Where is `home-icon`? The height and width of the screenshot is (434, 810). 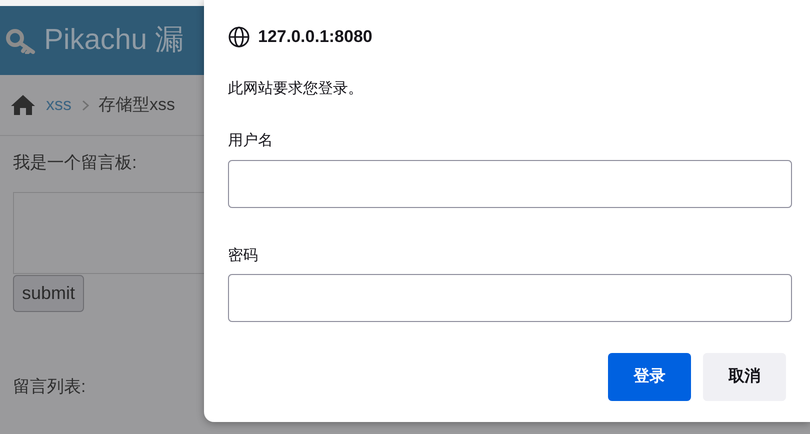
home-icon is located at coordinates (23, 105).